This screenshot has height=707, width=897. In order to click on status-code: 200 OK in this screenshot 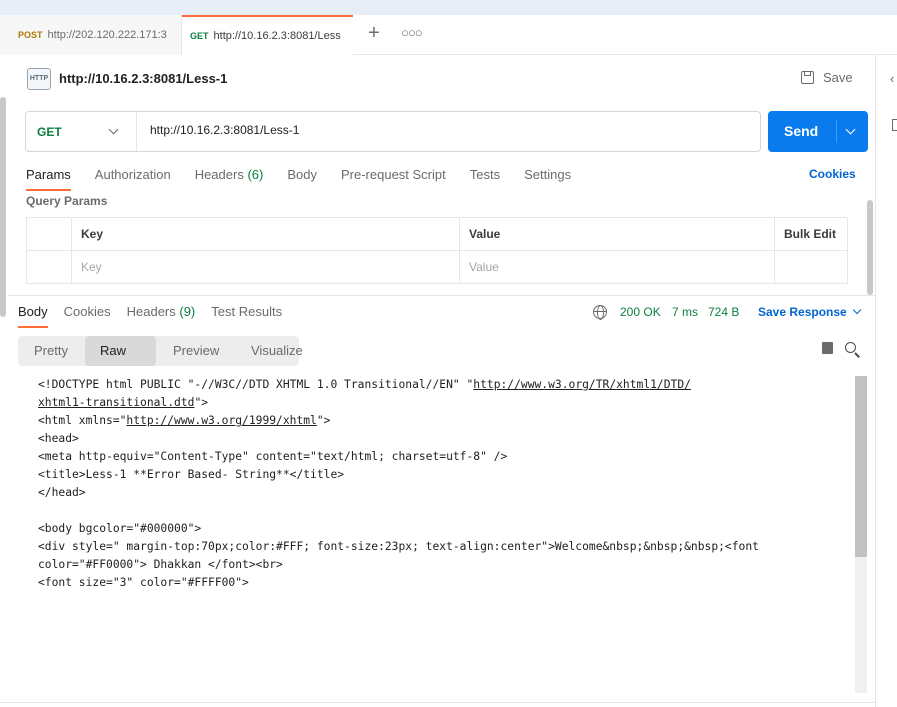, I will do `click(640, 312)`.